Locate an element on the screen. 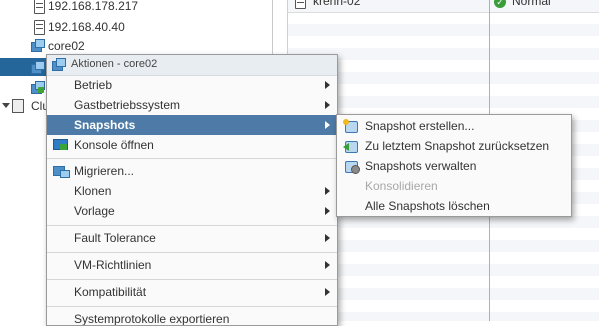 This screenshot has height=326, width=599. menu-item-label: Betrieb is located at coordinates (93, 85).